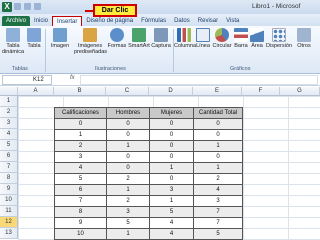  What do you see at coordinates (27, 80) in the screenshot?
I see `name-box: K12` at bounding box center [27, 80].